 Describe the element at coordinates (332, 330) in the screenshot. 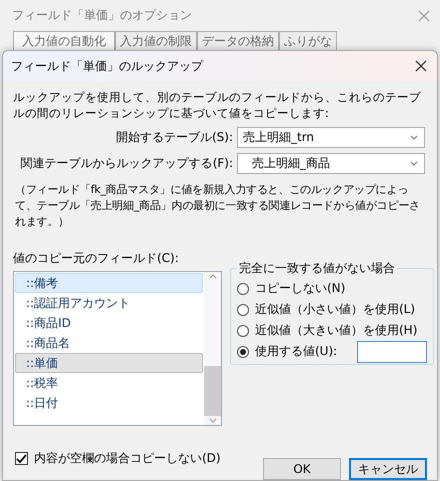

I see `radio-option: 近似値（大きい値）を使用(H)` at that location.